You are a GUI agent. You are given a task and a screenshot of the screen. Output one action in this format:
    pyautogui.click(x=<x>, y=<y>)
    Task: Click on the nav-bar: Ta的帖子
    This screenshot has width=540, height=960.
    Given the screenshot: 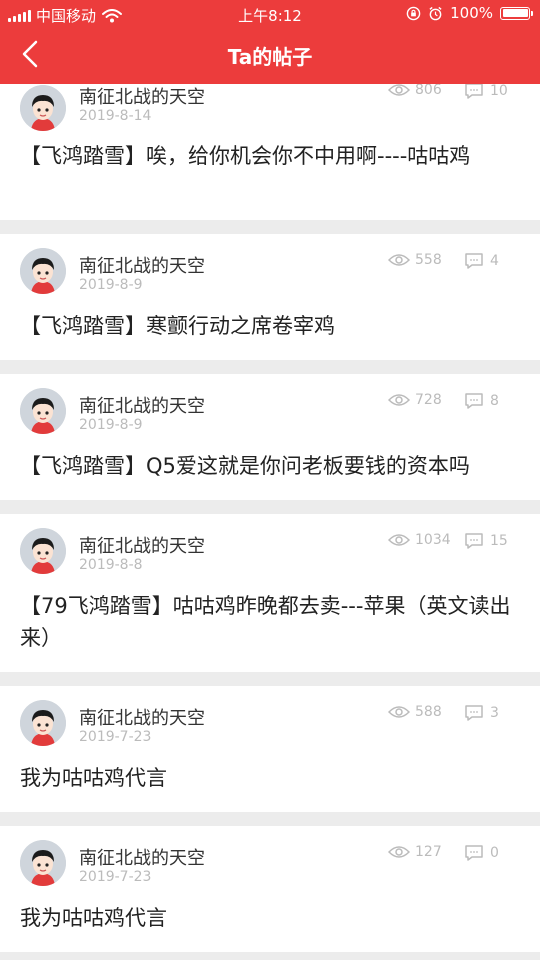 What is the action you would take?
    pyautogui.click(x=270, y=56)
    